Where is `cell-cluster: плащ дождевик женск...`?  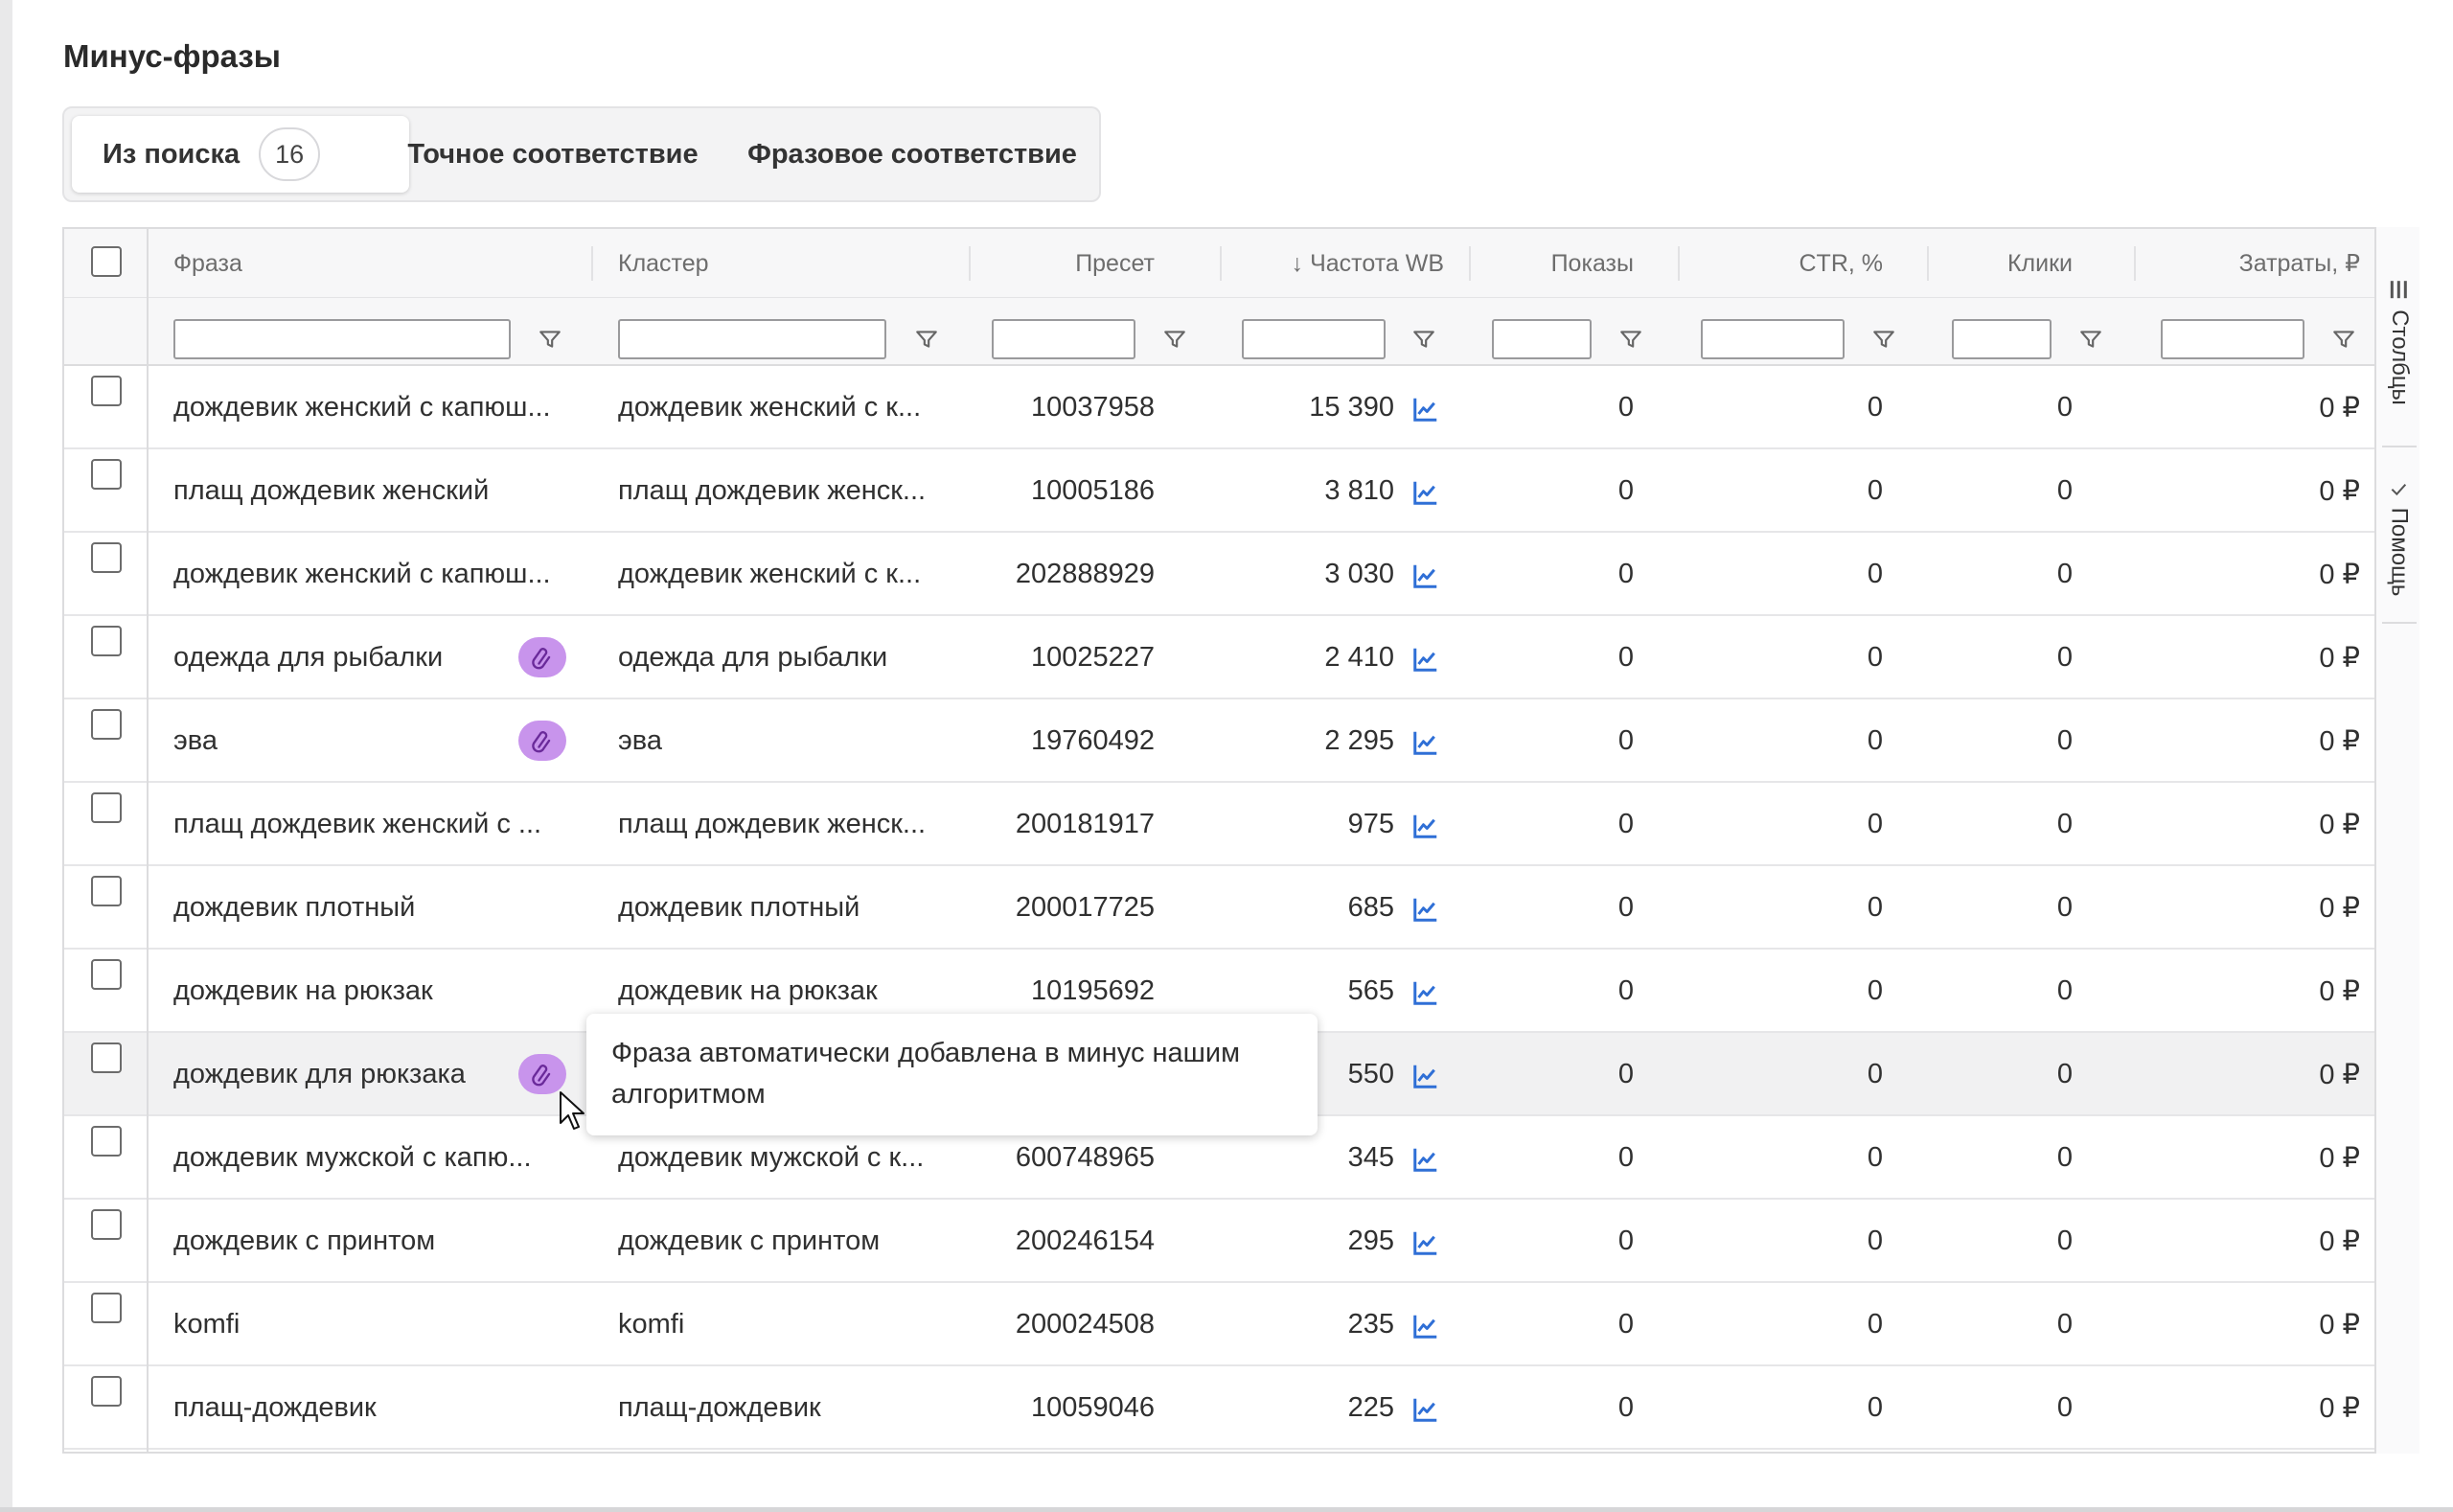 cell-cluster: плащ дождевик женск... is located at coordinates (772, 824).